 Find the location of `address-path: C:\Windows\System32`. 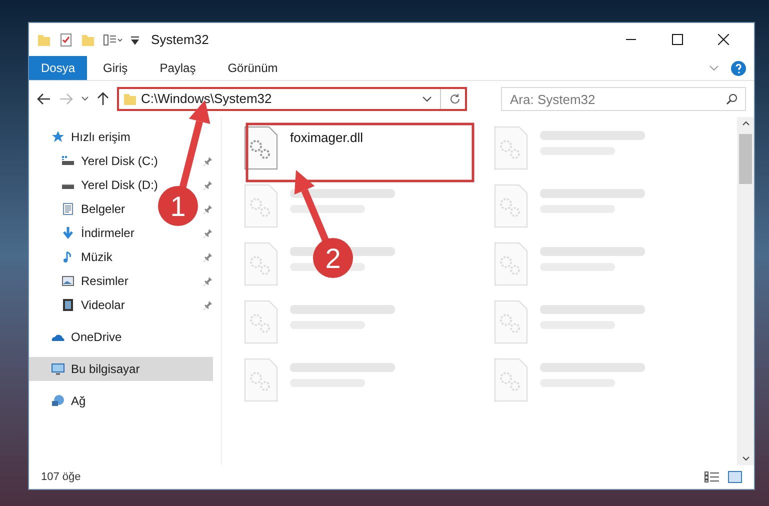

address-path: C:\Windows\System32 is located at coordinates (206, 99).